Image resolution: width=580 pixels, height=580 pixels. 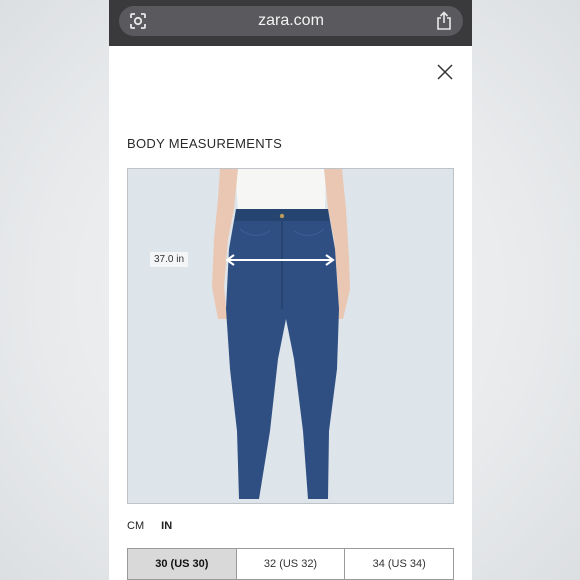 What do you see at coordinates (169, 259) in the screenshot?
I see `waist-measurement-label: 37.0 in` at bounding box center [169, 259].